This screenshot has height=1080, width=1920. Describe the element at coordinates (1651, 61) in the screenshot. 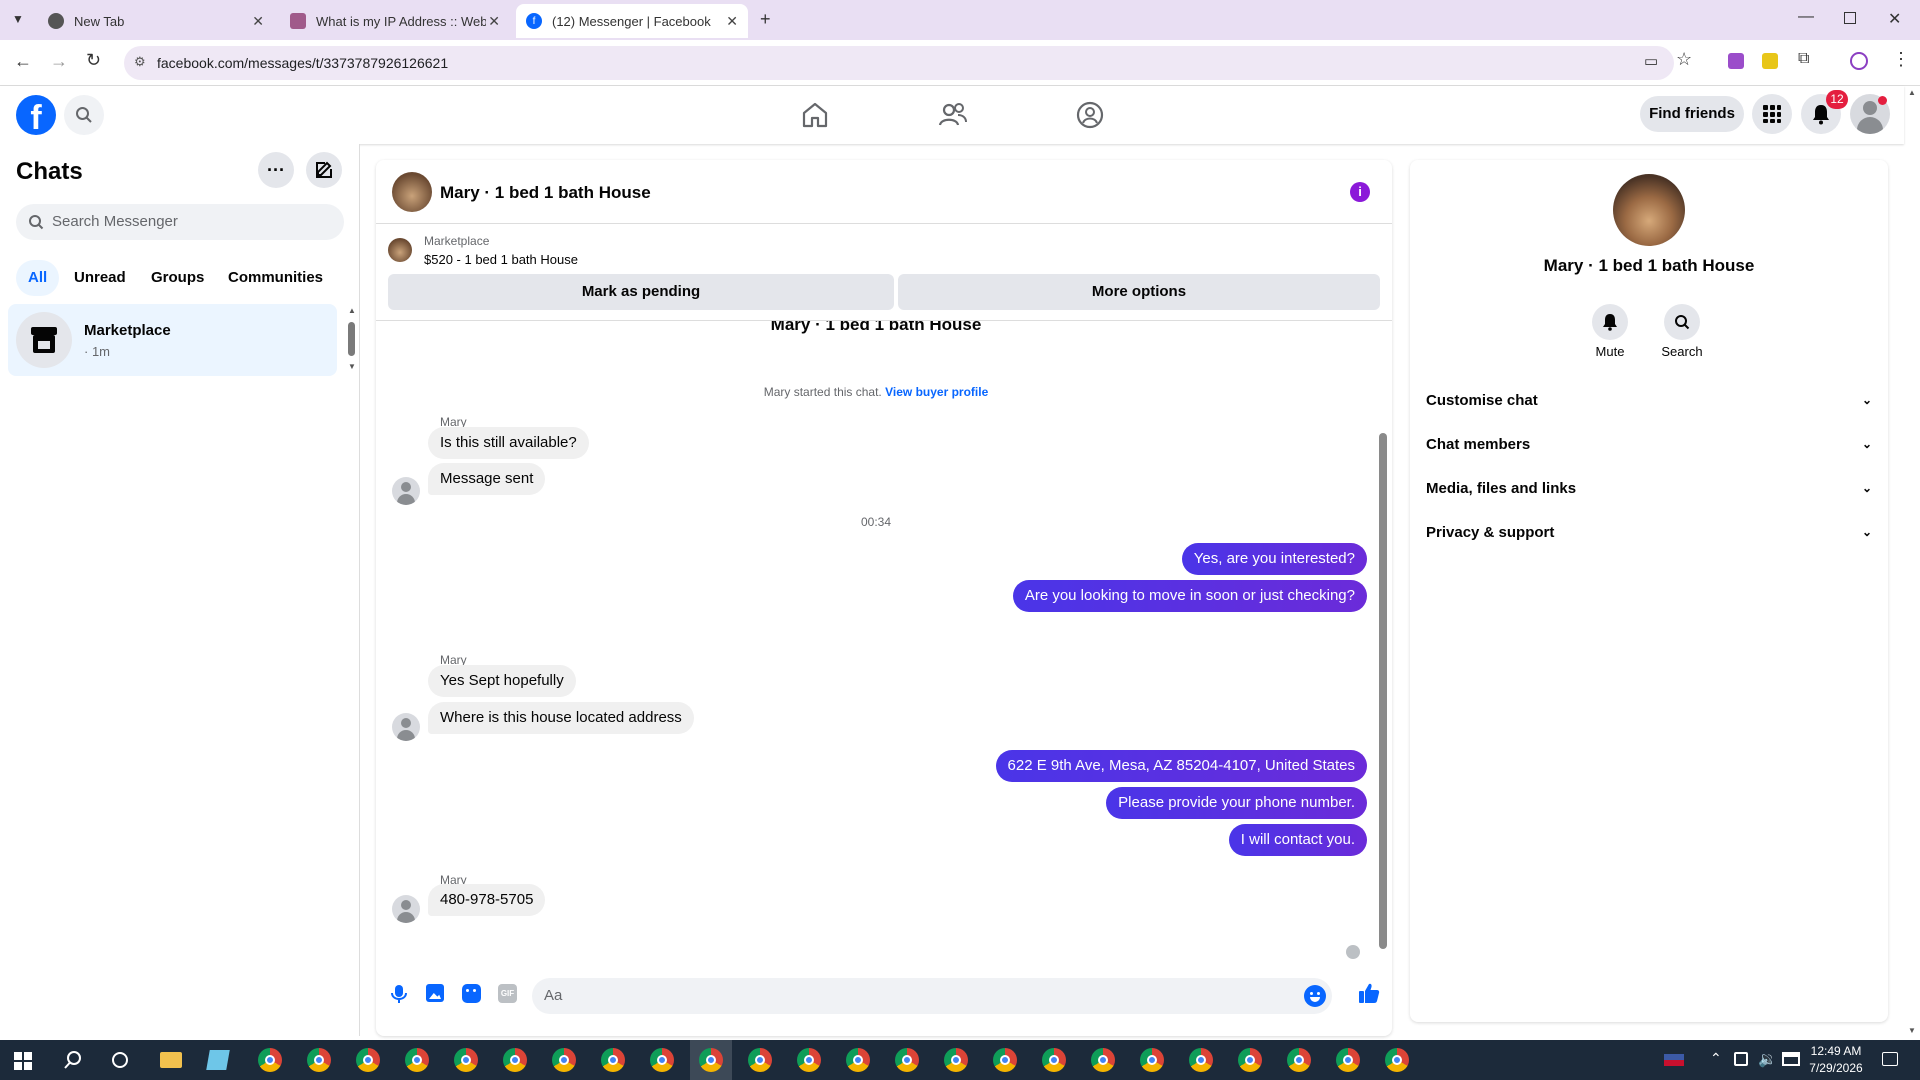

I see `install-app-icon: ▭` at that location.